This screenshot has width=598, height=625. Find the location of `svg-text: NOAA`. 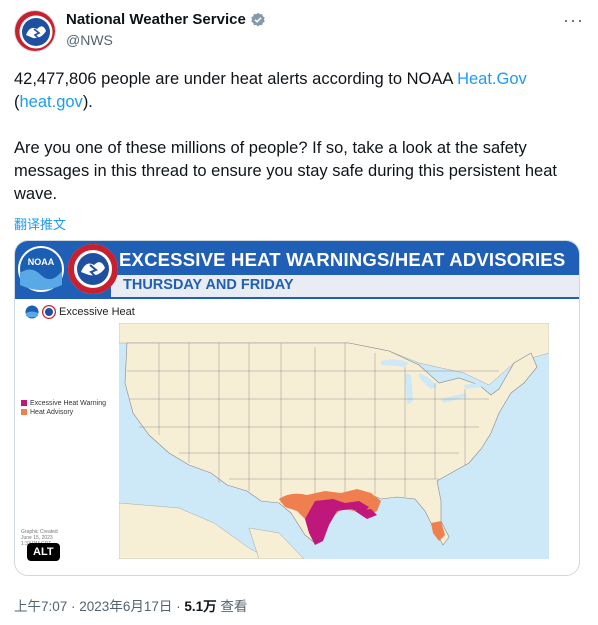

svg-text: NOAA is located at coordinates (41, 262).